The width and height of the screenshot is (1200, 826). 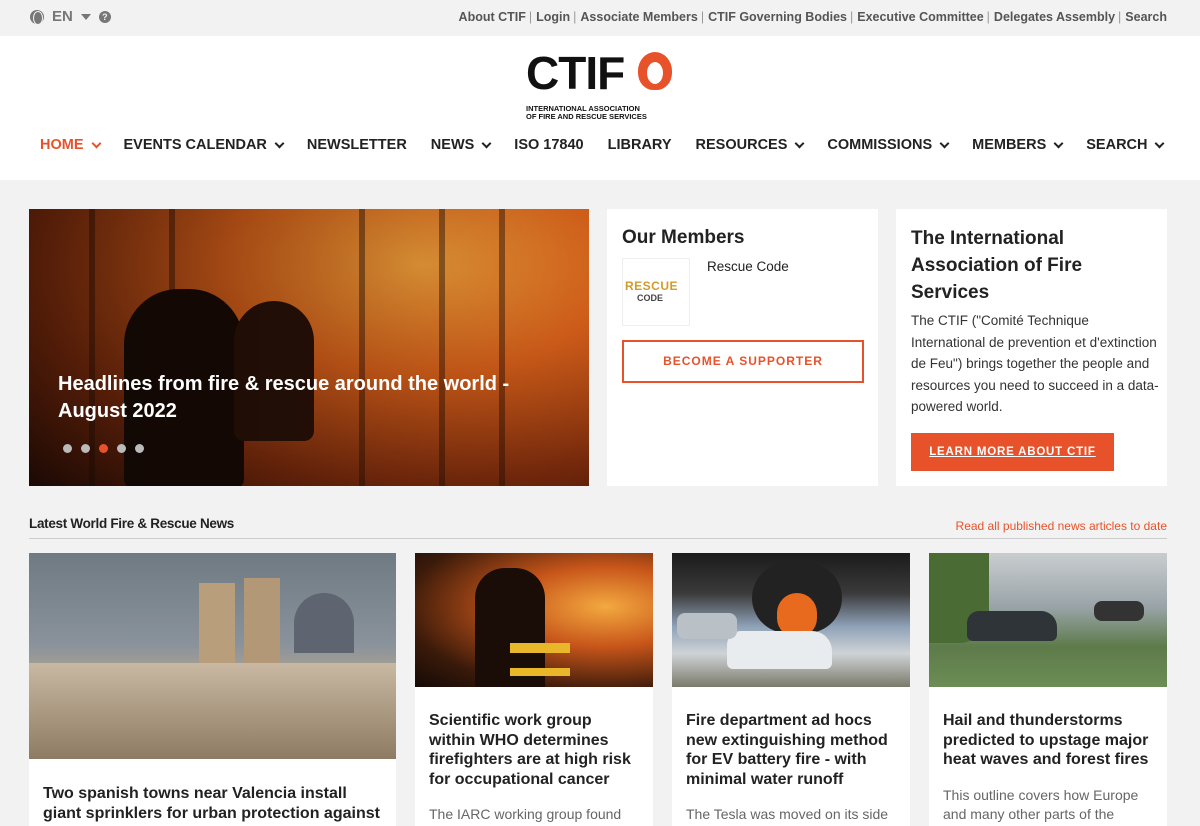 What do you see at coordinates (787, 814) in the screenshot?
I see `news-excerpt: The Tesla was moved on its side` at bounding box center [787, 814].